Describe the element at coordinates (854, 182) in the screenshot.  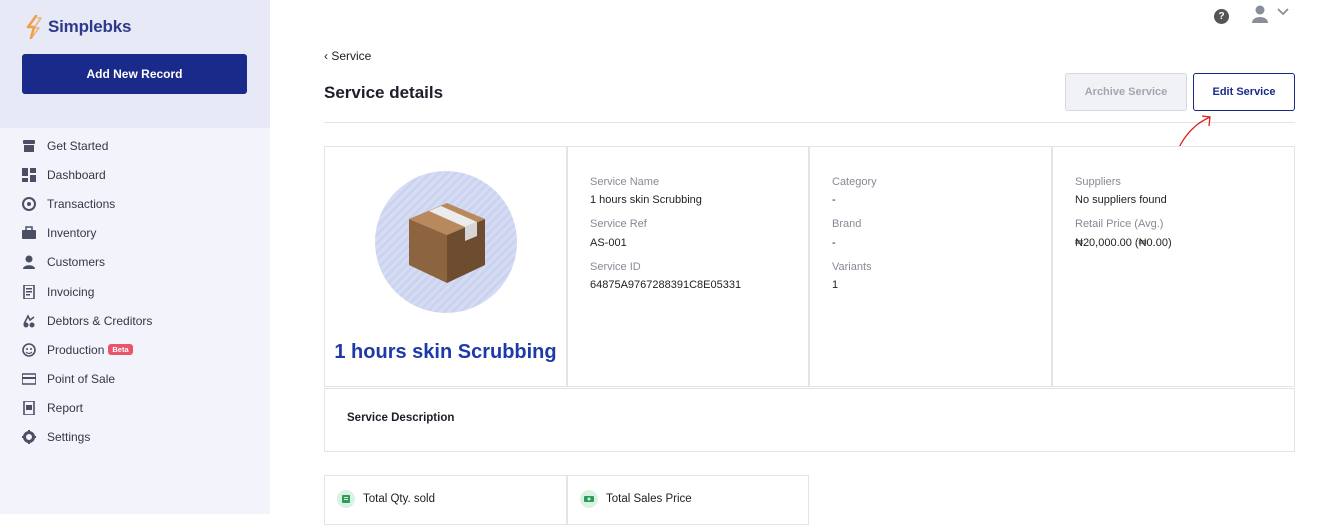
I see `category-label: Category` at that location.